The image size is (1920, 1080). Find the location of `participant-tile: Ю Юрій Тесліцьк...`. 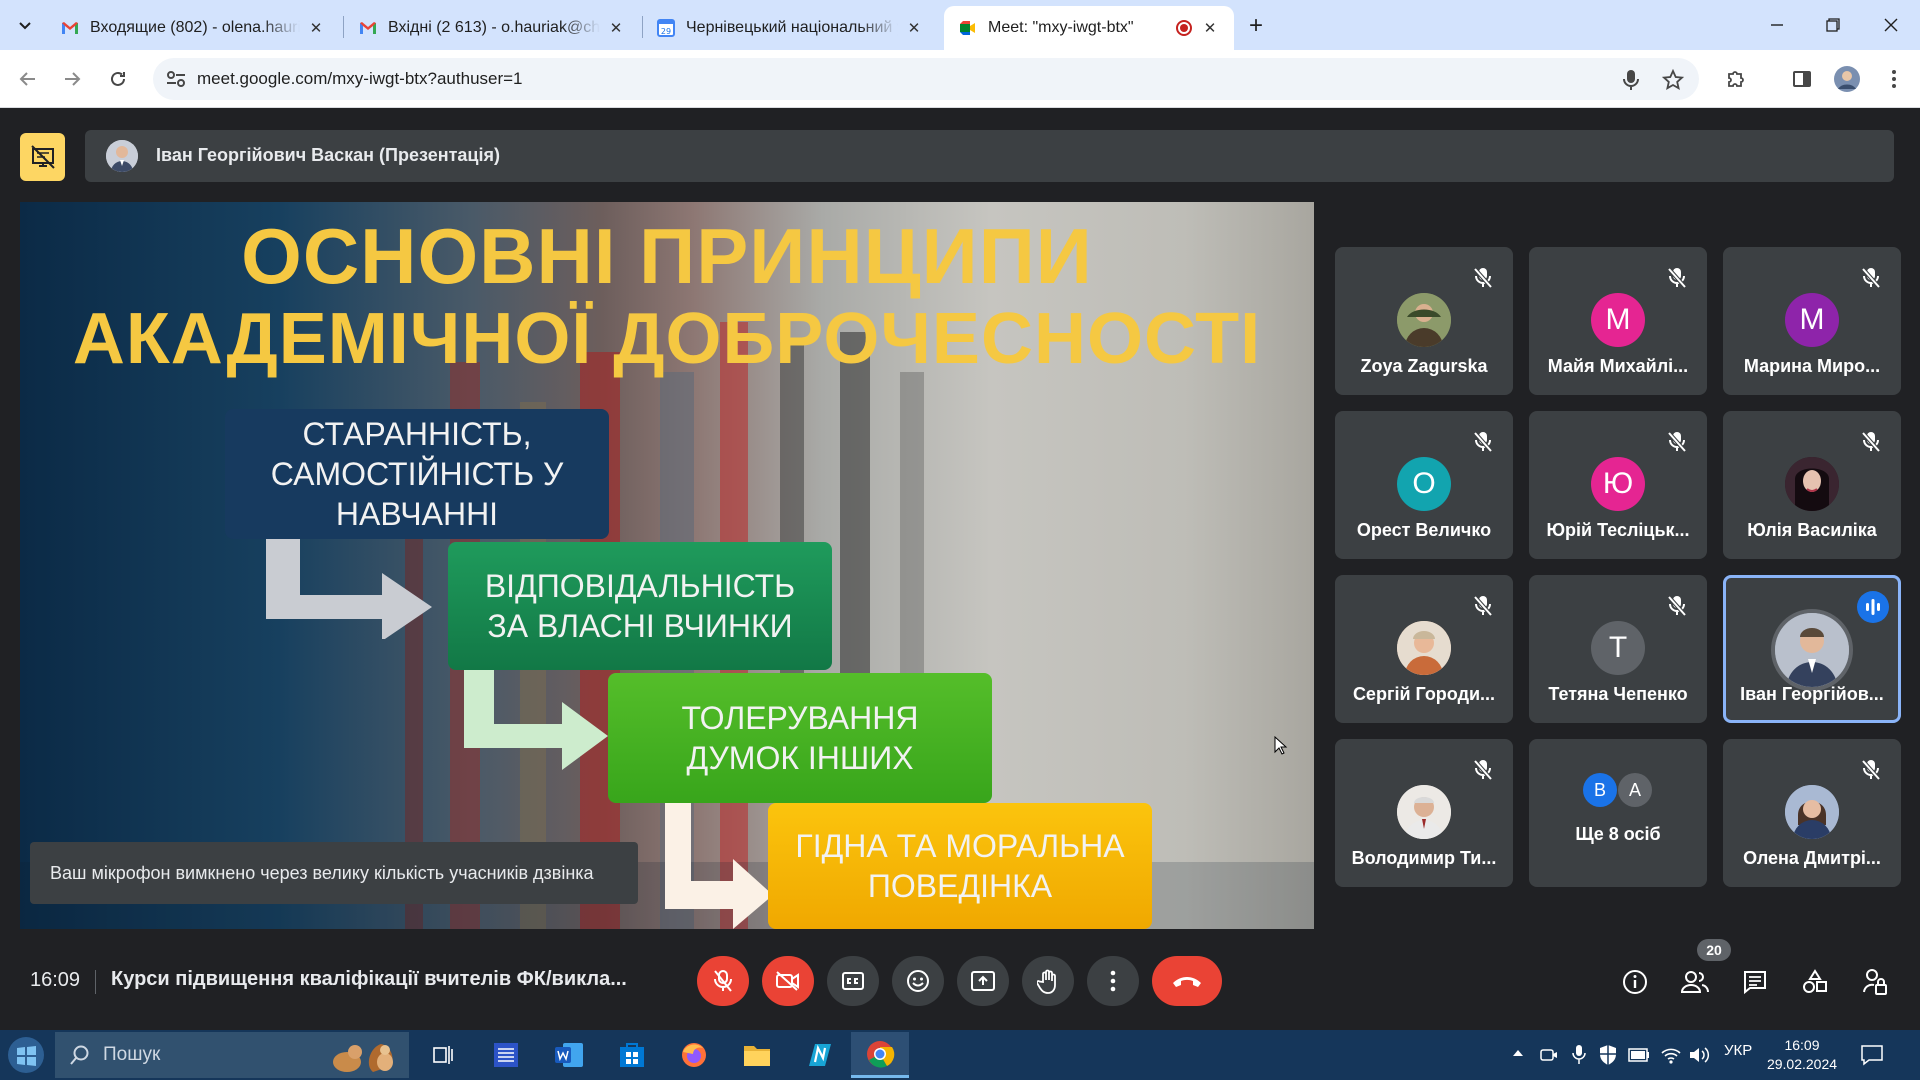

participant-tile: Ю Юрій Тесліцьк... is located at coordinates (1618, 485).